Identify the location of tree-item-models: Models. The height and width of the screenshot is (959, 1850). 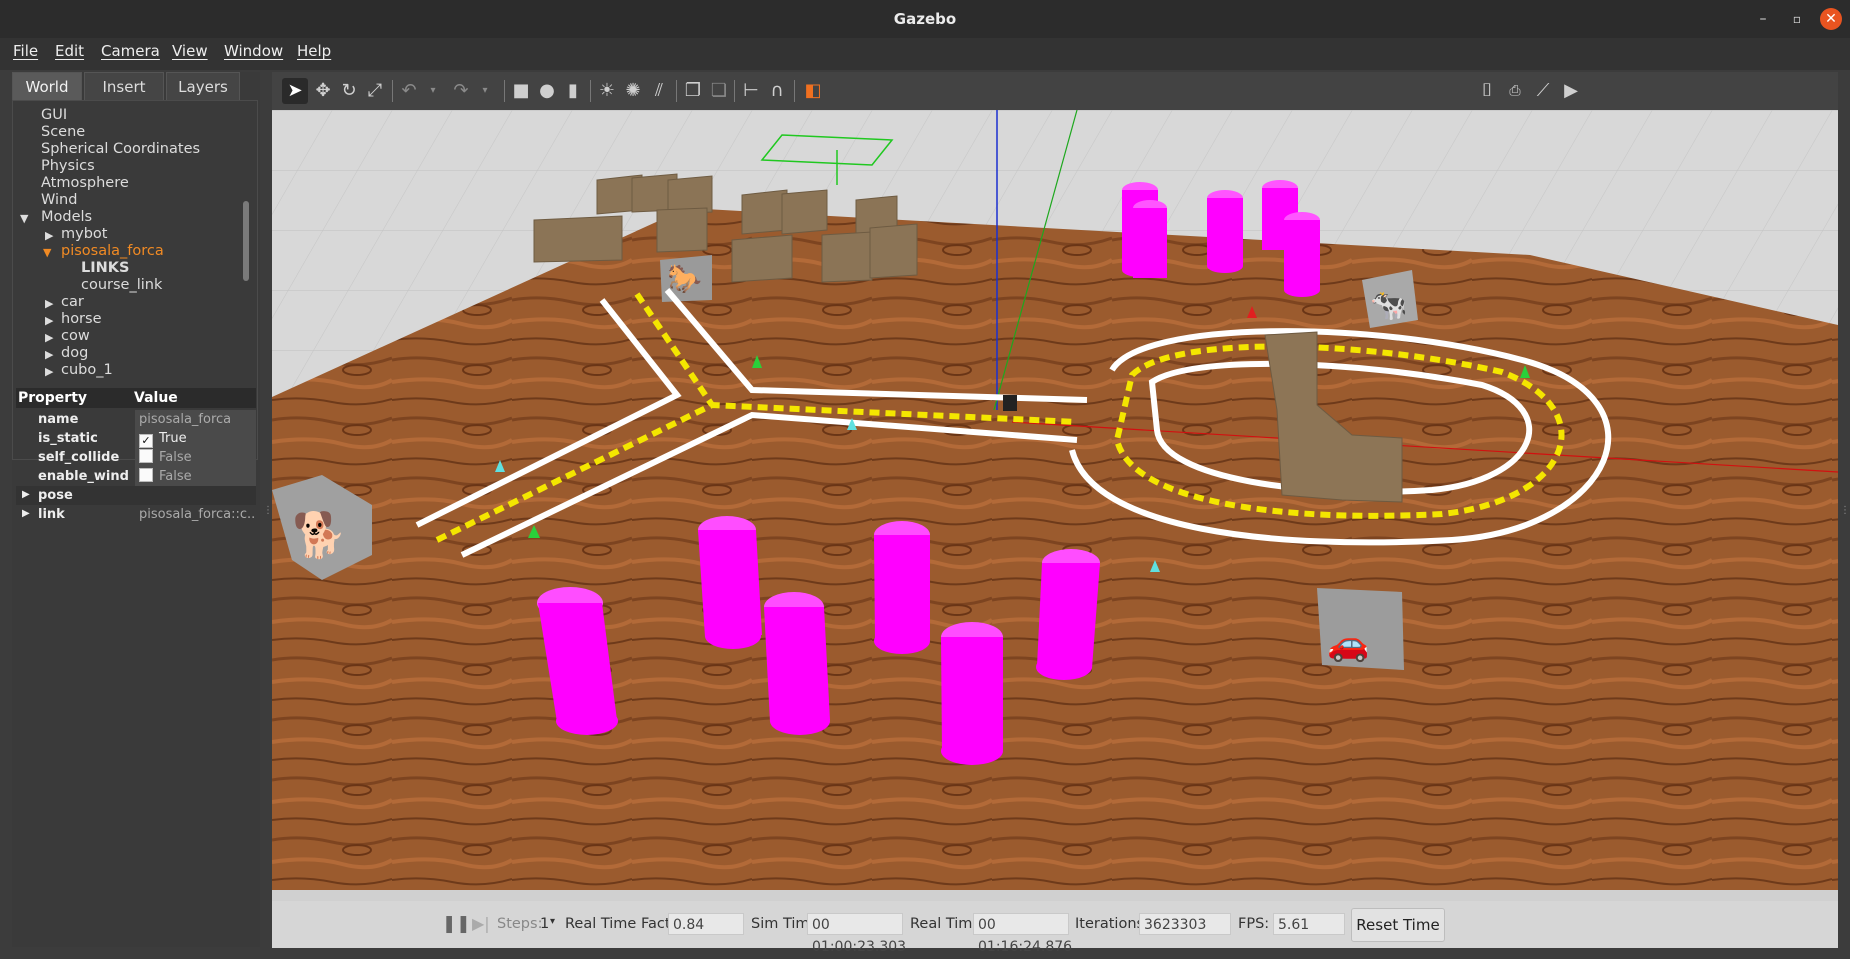
(66, 217).